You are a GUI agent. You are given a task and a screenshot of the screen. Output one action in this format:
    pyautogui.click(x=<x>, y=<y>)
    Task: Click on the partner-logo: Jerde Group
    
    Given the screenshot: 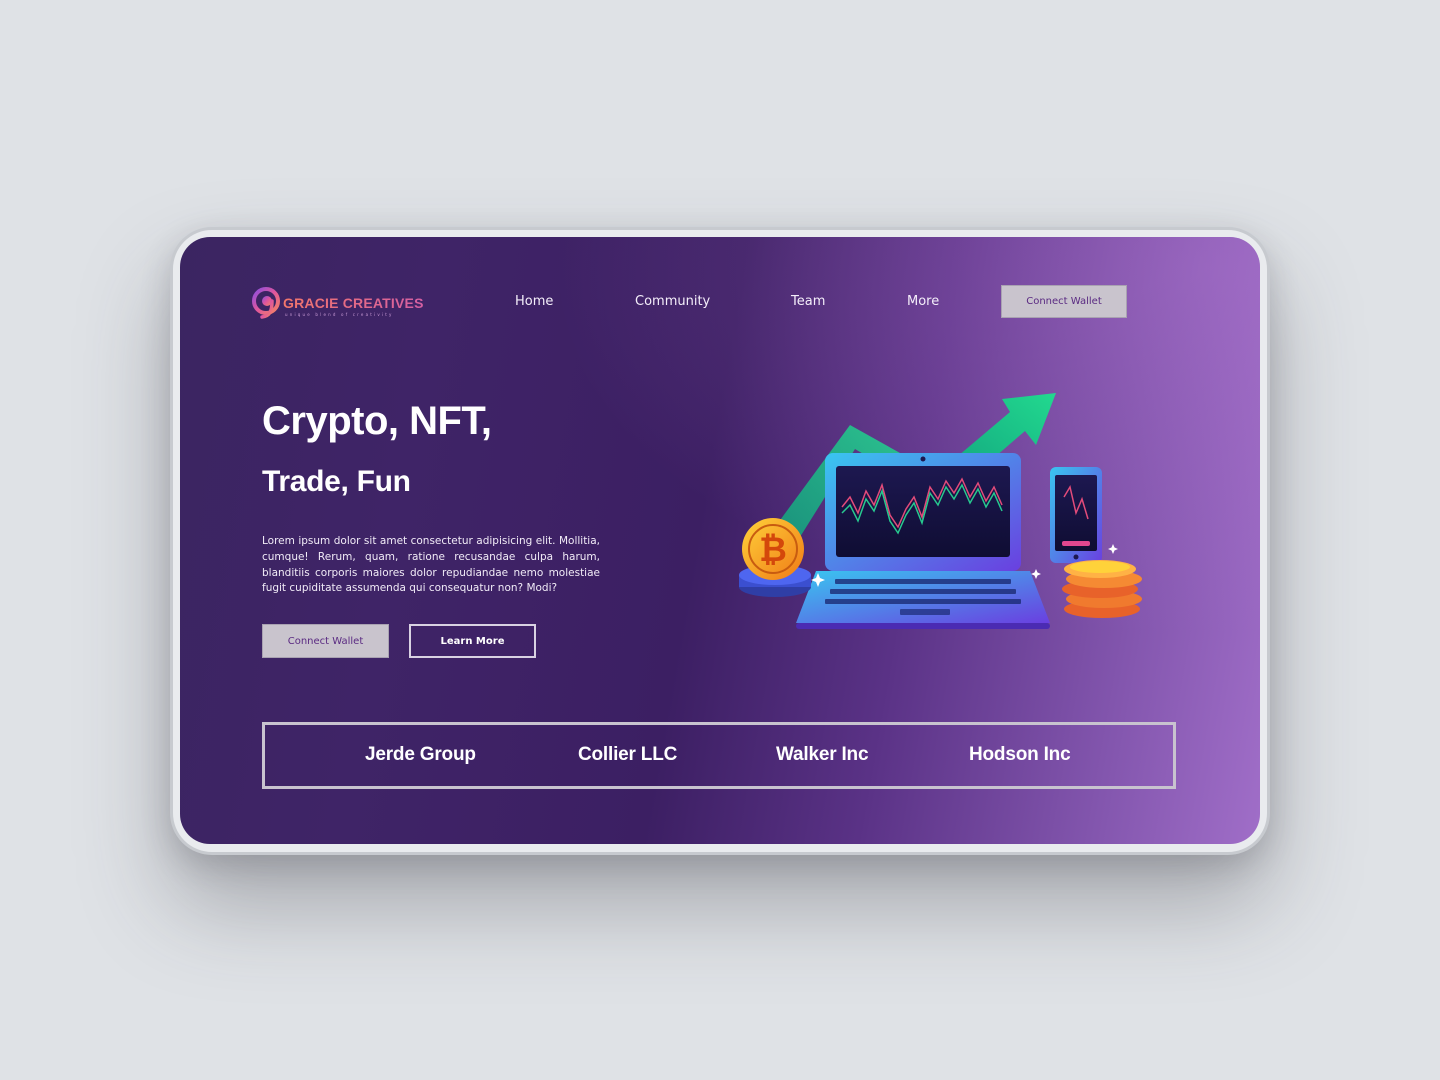 What is the action you would take?
    pyautogui.click(x=420, y=754)
    